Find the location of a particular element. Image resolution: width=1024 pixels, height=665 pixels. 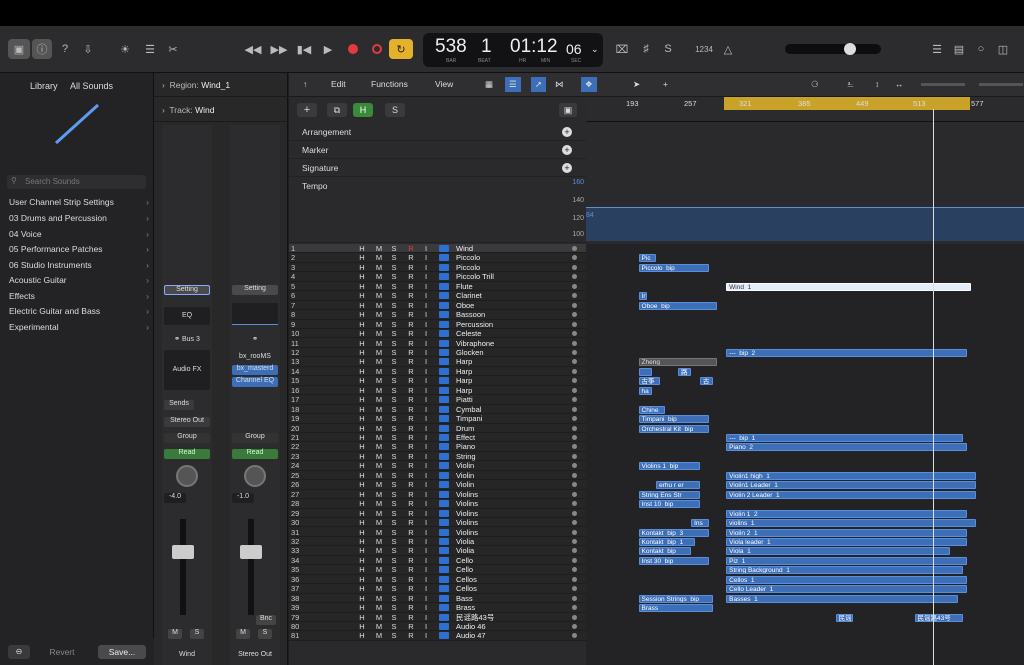

region: ---_bip_1 is located at coordinates (844, 438).